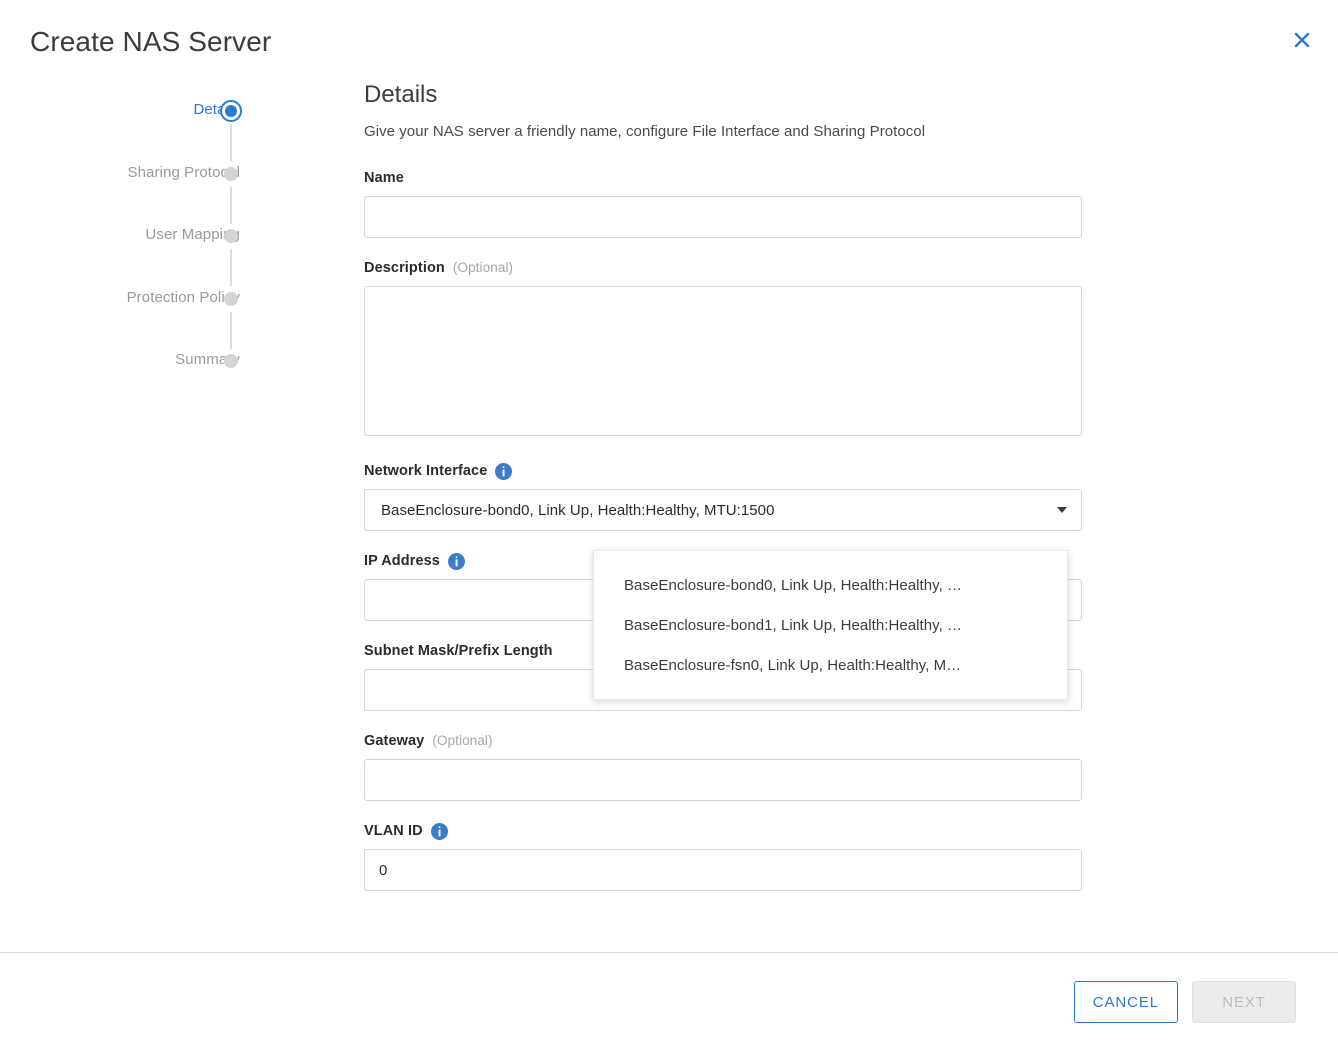 The height and width of the screenshot is (1051, 1338). I want to click on close-x-glyph, so click(1302, 40).